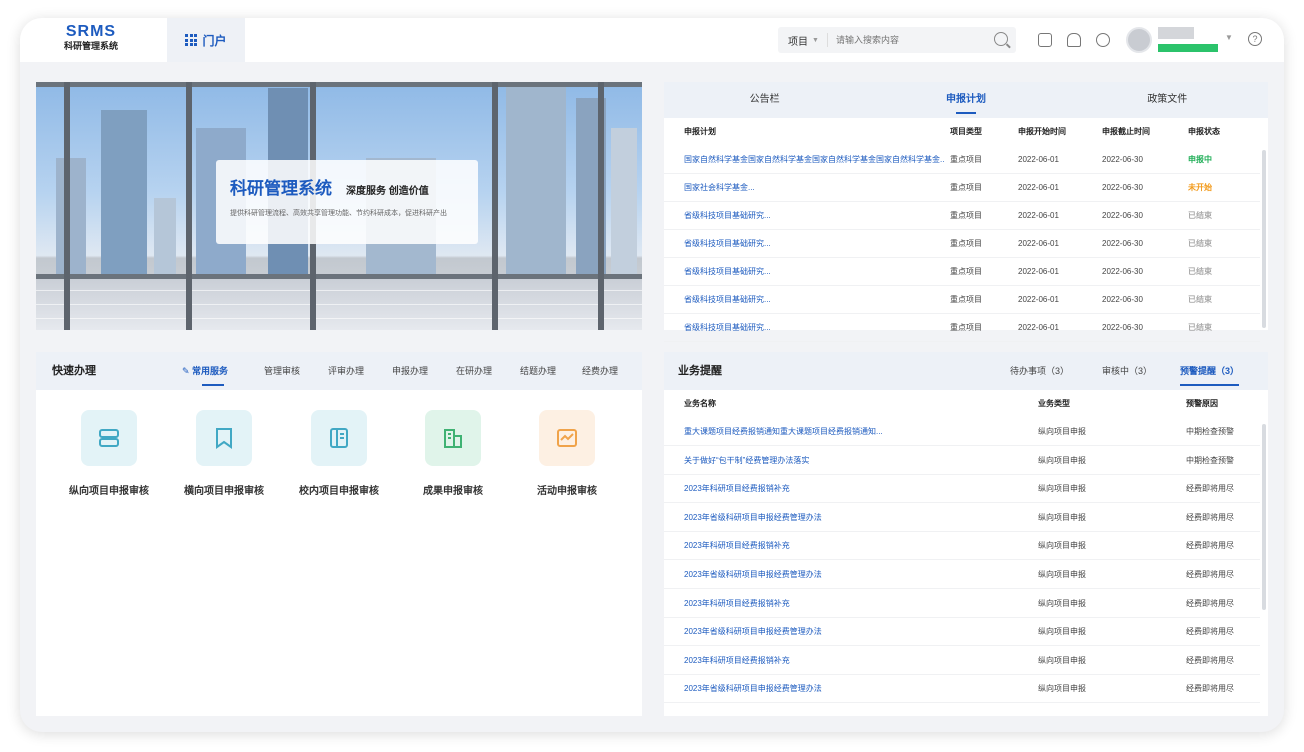 The height and width of the screenshot is (752, 1304). What do you see at coordinates (1045, 40) in the screenshot?
I see `package-icon` at bounding box center [1045, 40].